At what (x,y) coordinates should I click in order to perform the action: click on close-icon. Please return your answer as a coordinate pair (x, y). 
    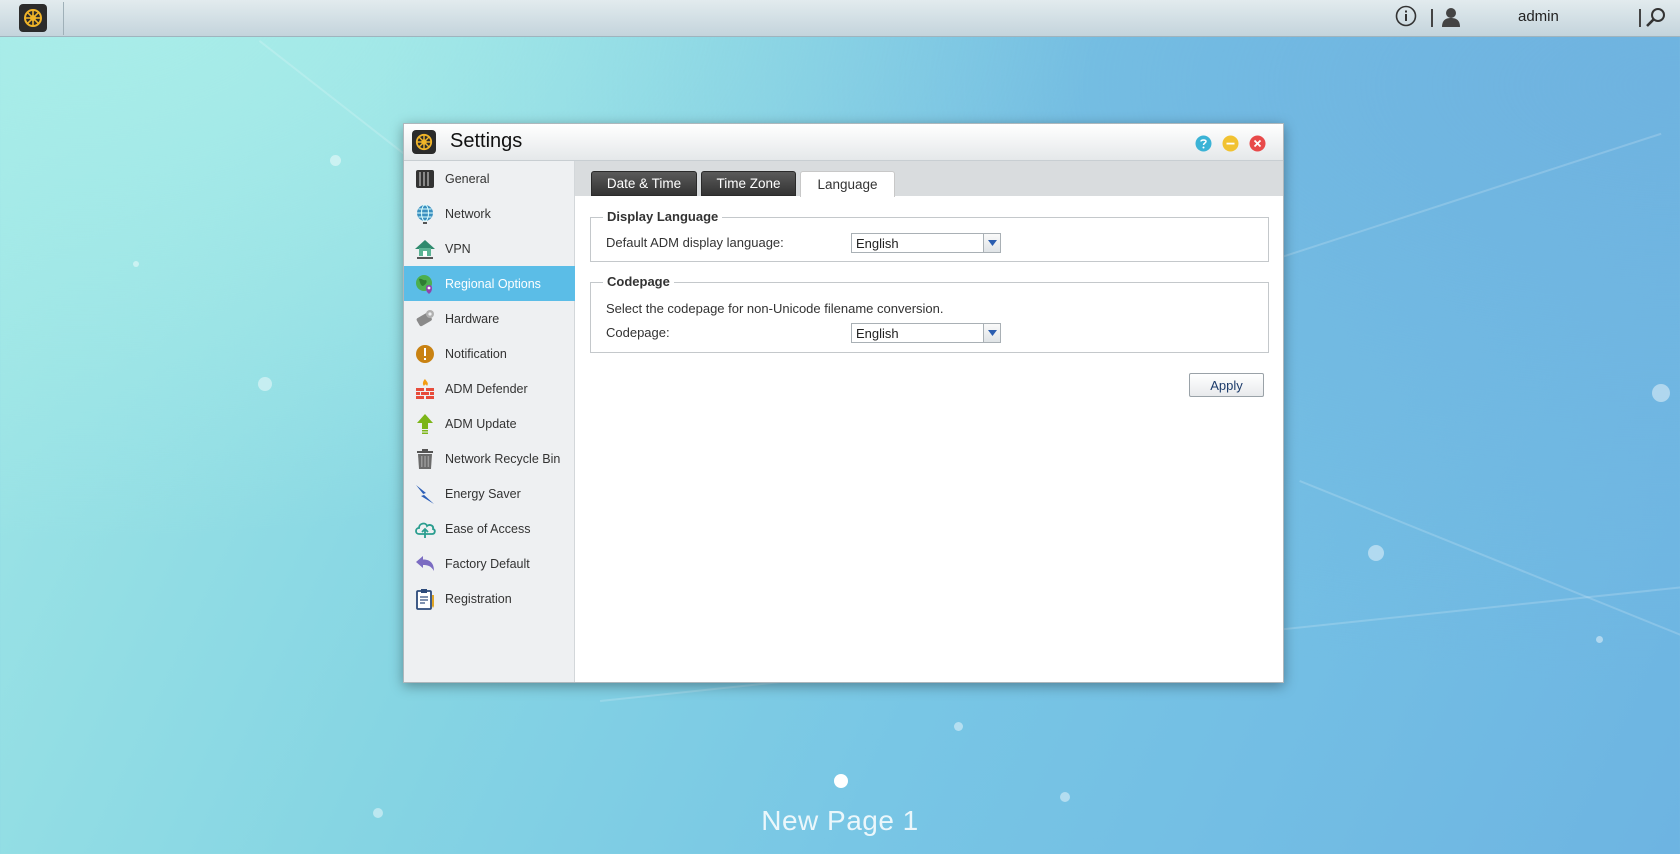
    Looking at the image, I should click on (1257, 143).